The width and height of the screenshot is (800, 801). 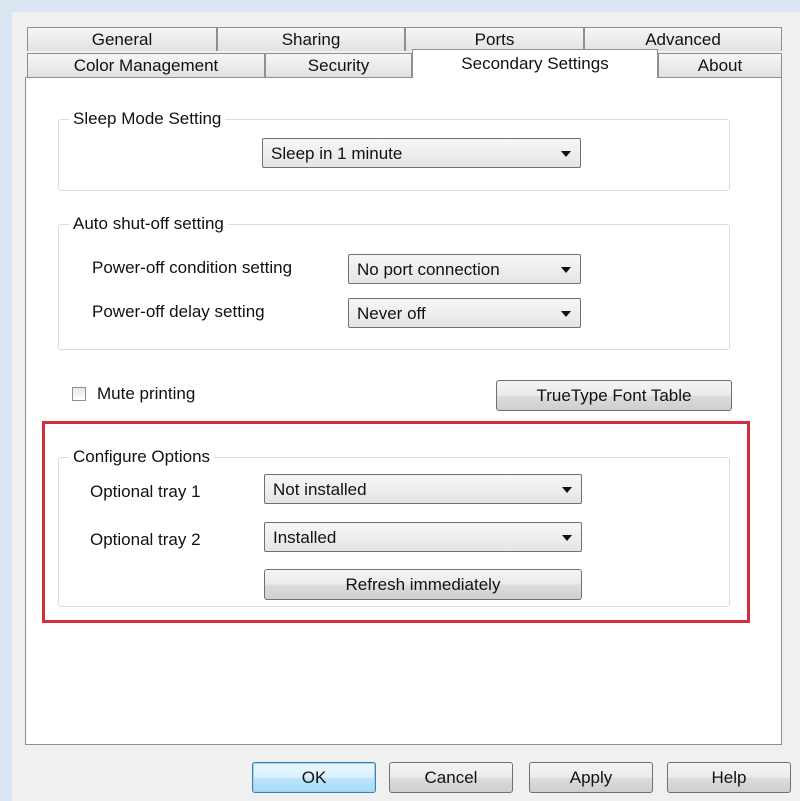 What do you see at coordinates (320, 489) in the screenshot?
I see `optional-tray-1-value: Not installed` at bounding box center [320, 489].